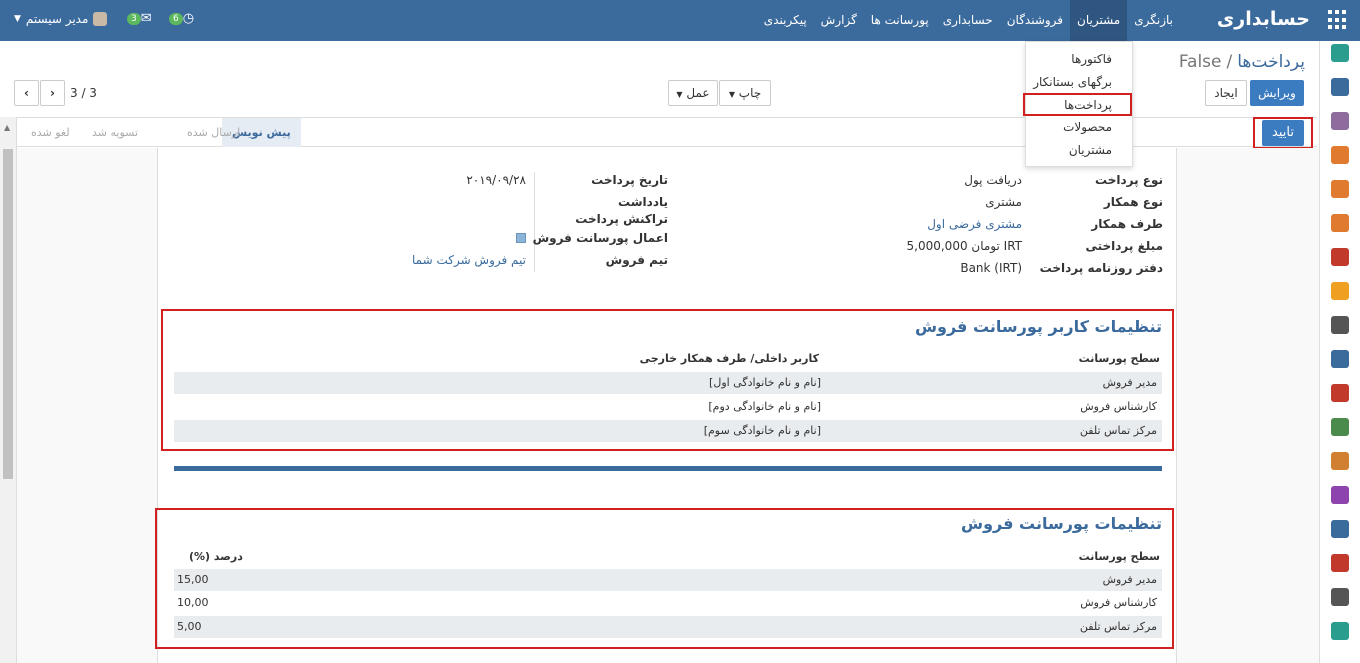 This screenshot has height=663, width=1360. Describe the element at coordinates (189, 626) in the screenshot. I see `commission-percent: 5,00` at that location.